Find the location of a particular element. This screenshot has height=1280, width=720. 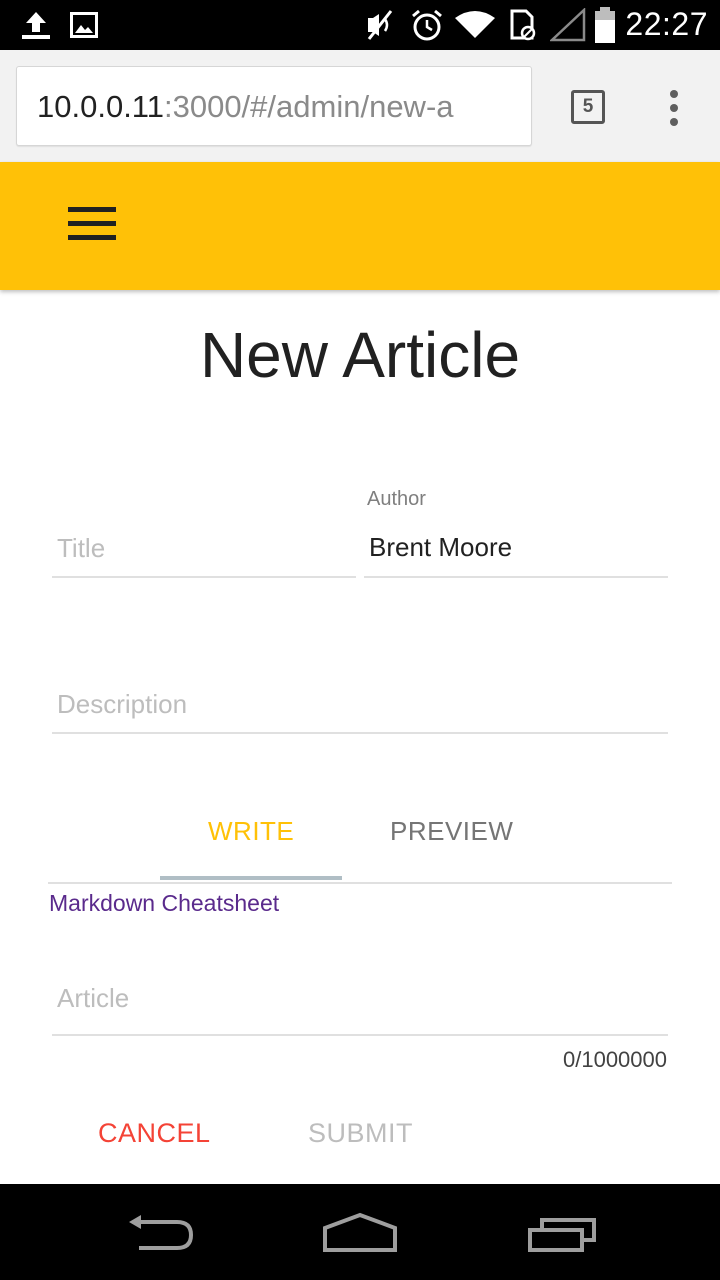

title-field: Title is located at coordinates (204, 549).